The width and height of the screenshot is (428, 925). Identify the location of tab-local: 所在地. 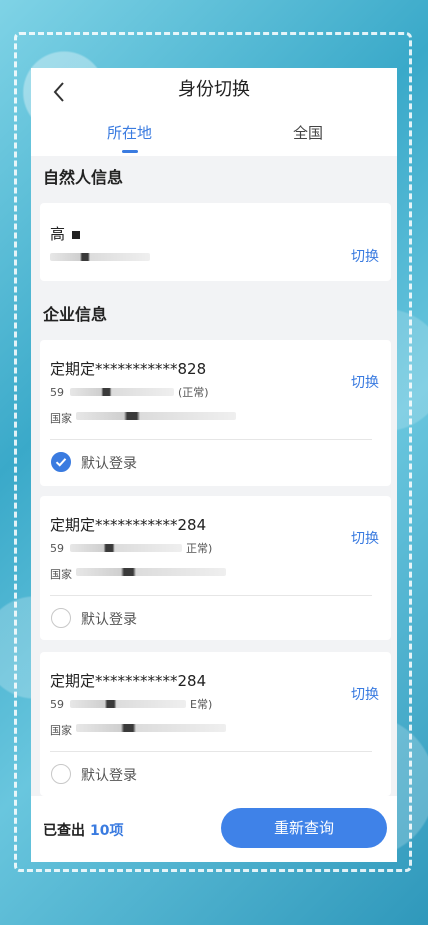
(129, 133).